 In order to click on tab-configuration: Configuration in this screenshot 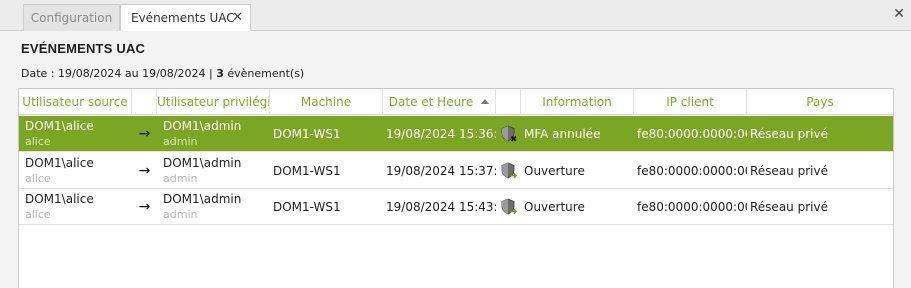, I will do `click(71, 17)`.